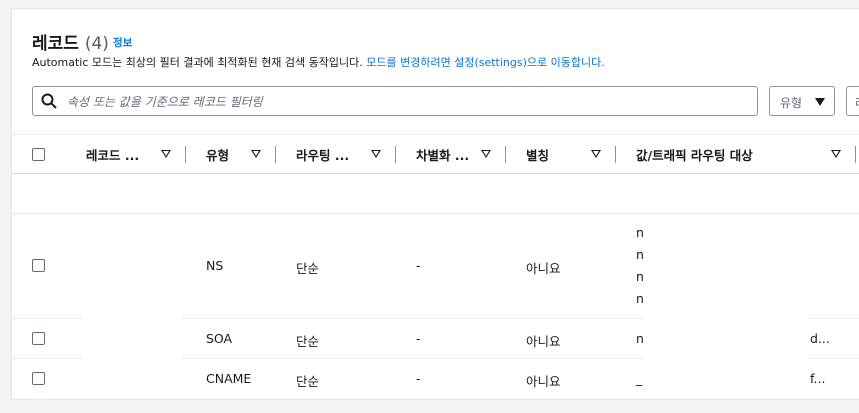 The width and height of the screenshot is (859, 413). I want to click on record-value: _, so click(639, 378).